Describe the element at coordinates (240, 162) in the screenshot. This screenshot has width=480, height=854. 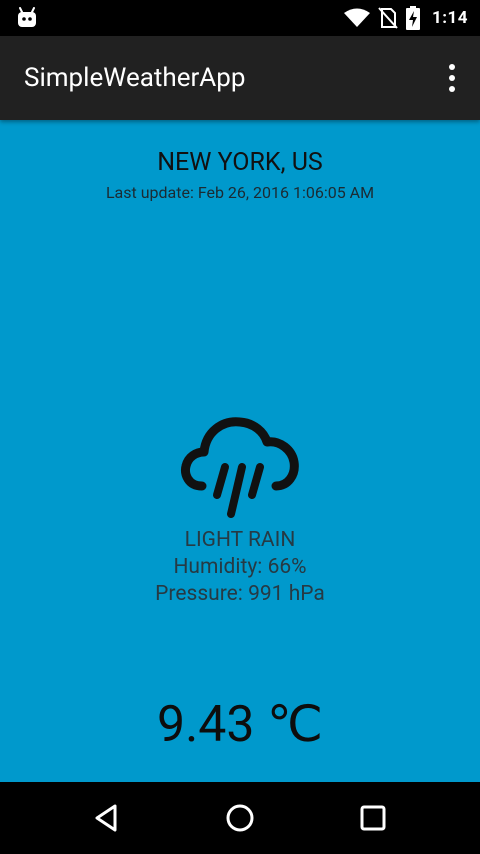
I see `city-name: NEW YORK, US` at that location.